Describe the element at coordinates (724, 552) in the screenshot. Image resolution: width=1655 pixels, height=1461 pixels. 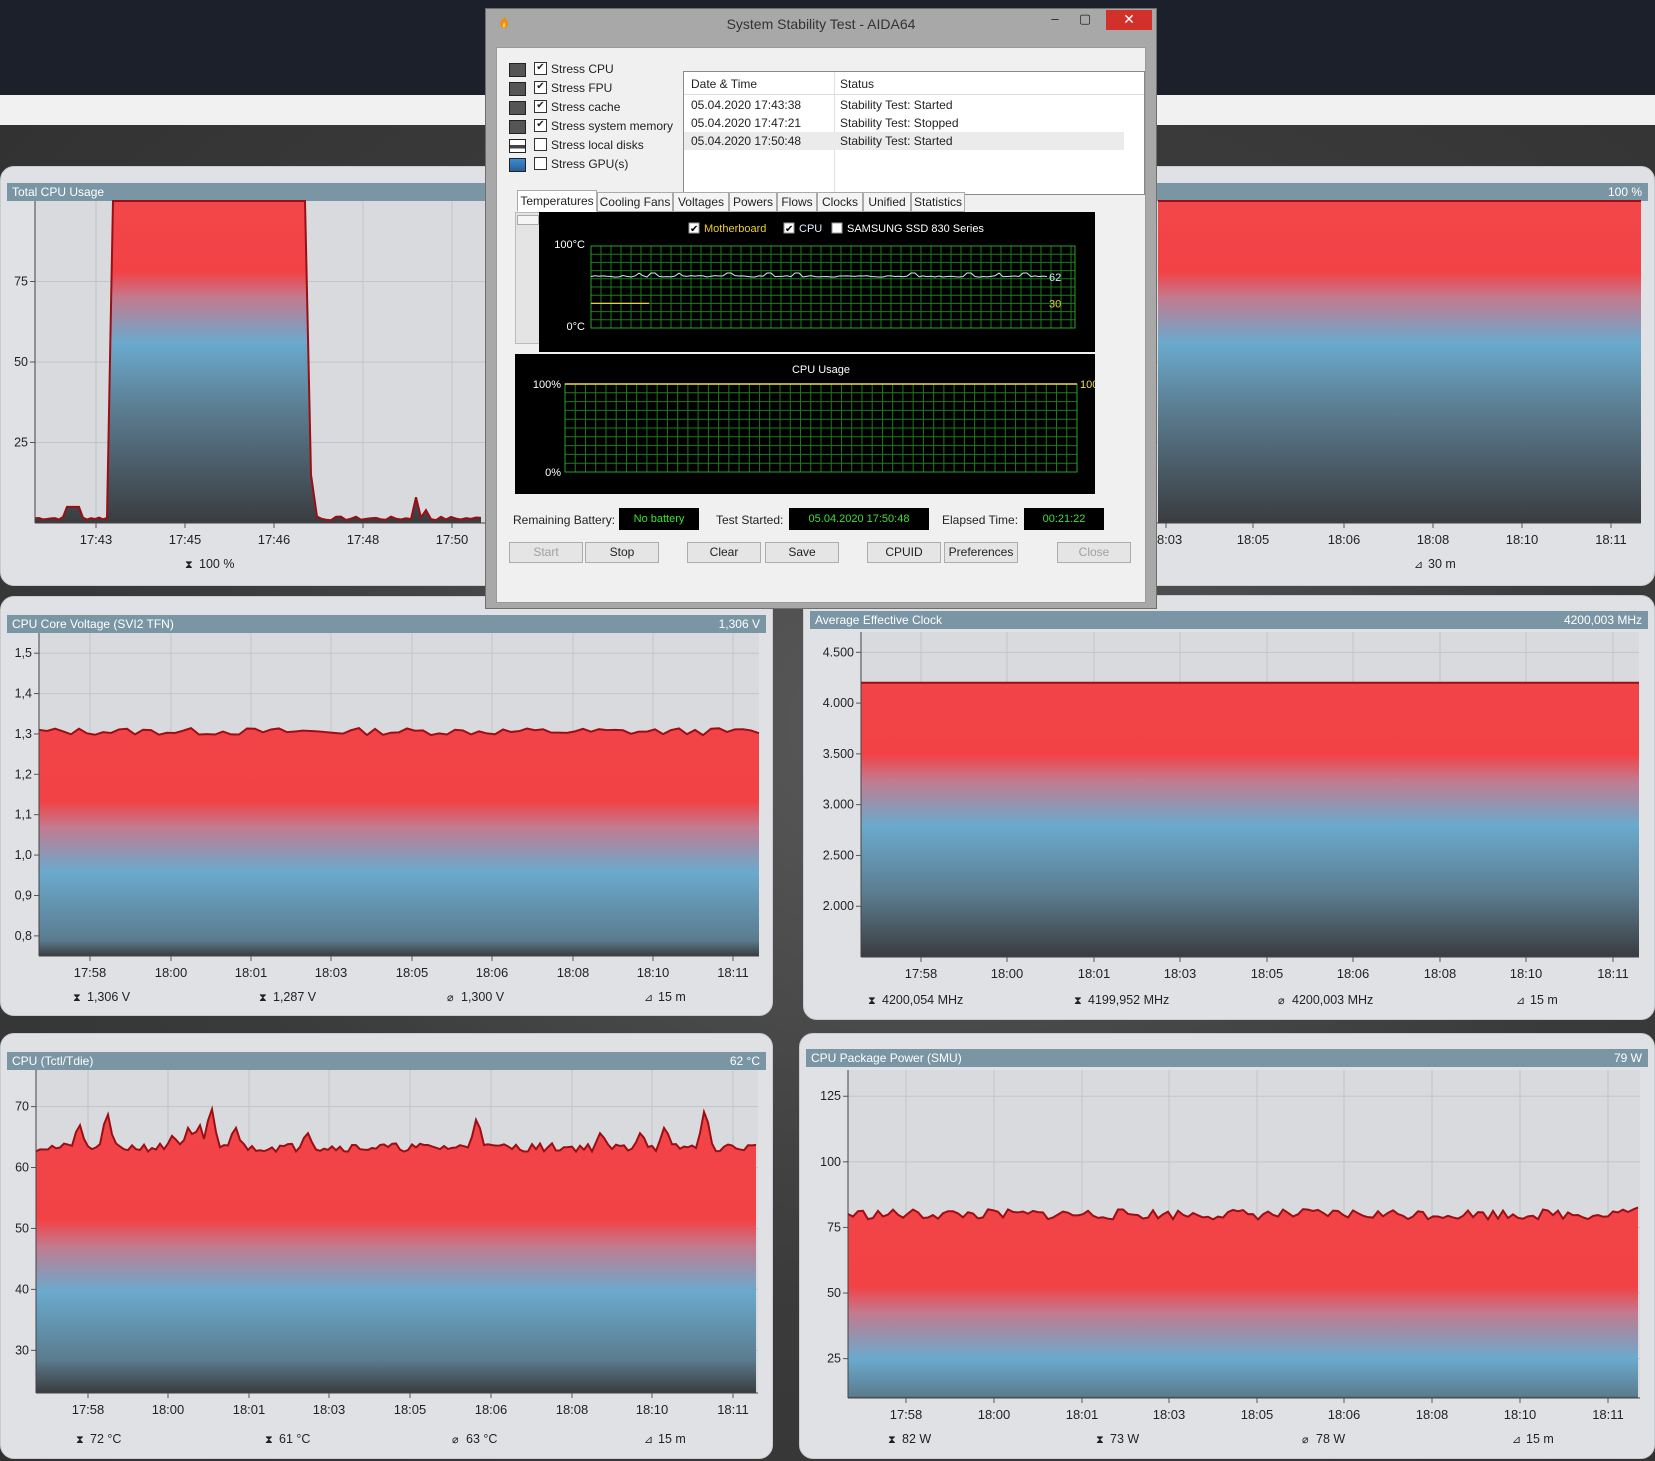
I see `clear-button: Clear` at that location.